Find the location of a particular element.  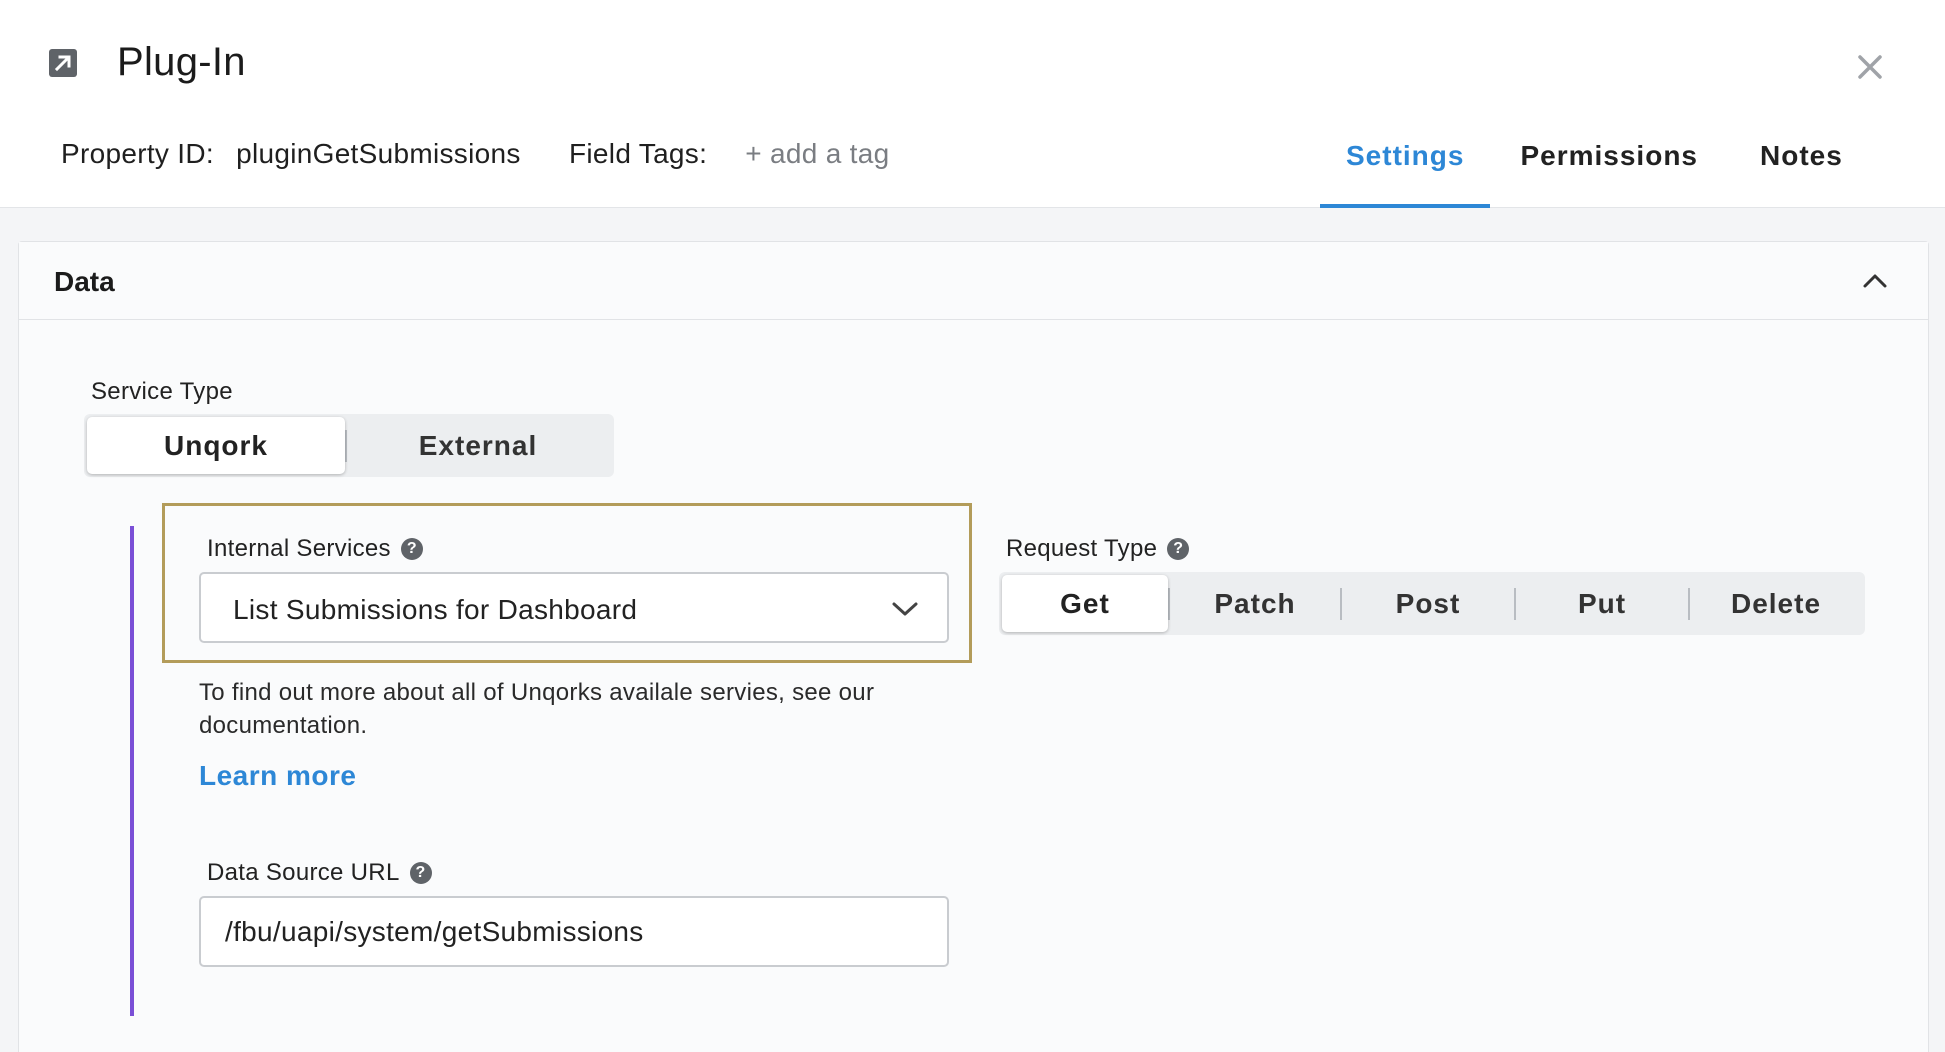

chevron-up-icon is located at coordinates (1875, 281).